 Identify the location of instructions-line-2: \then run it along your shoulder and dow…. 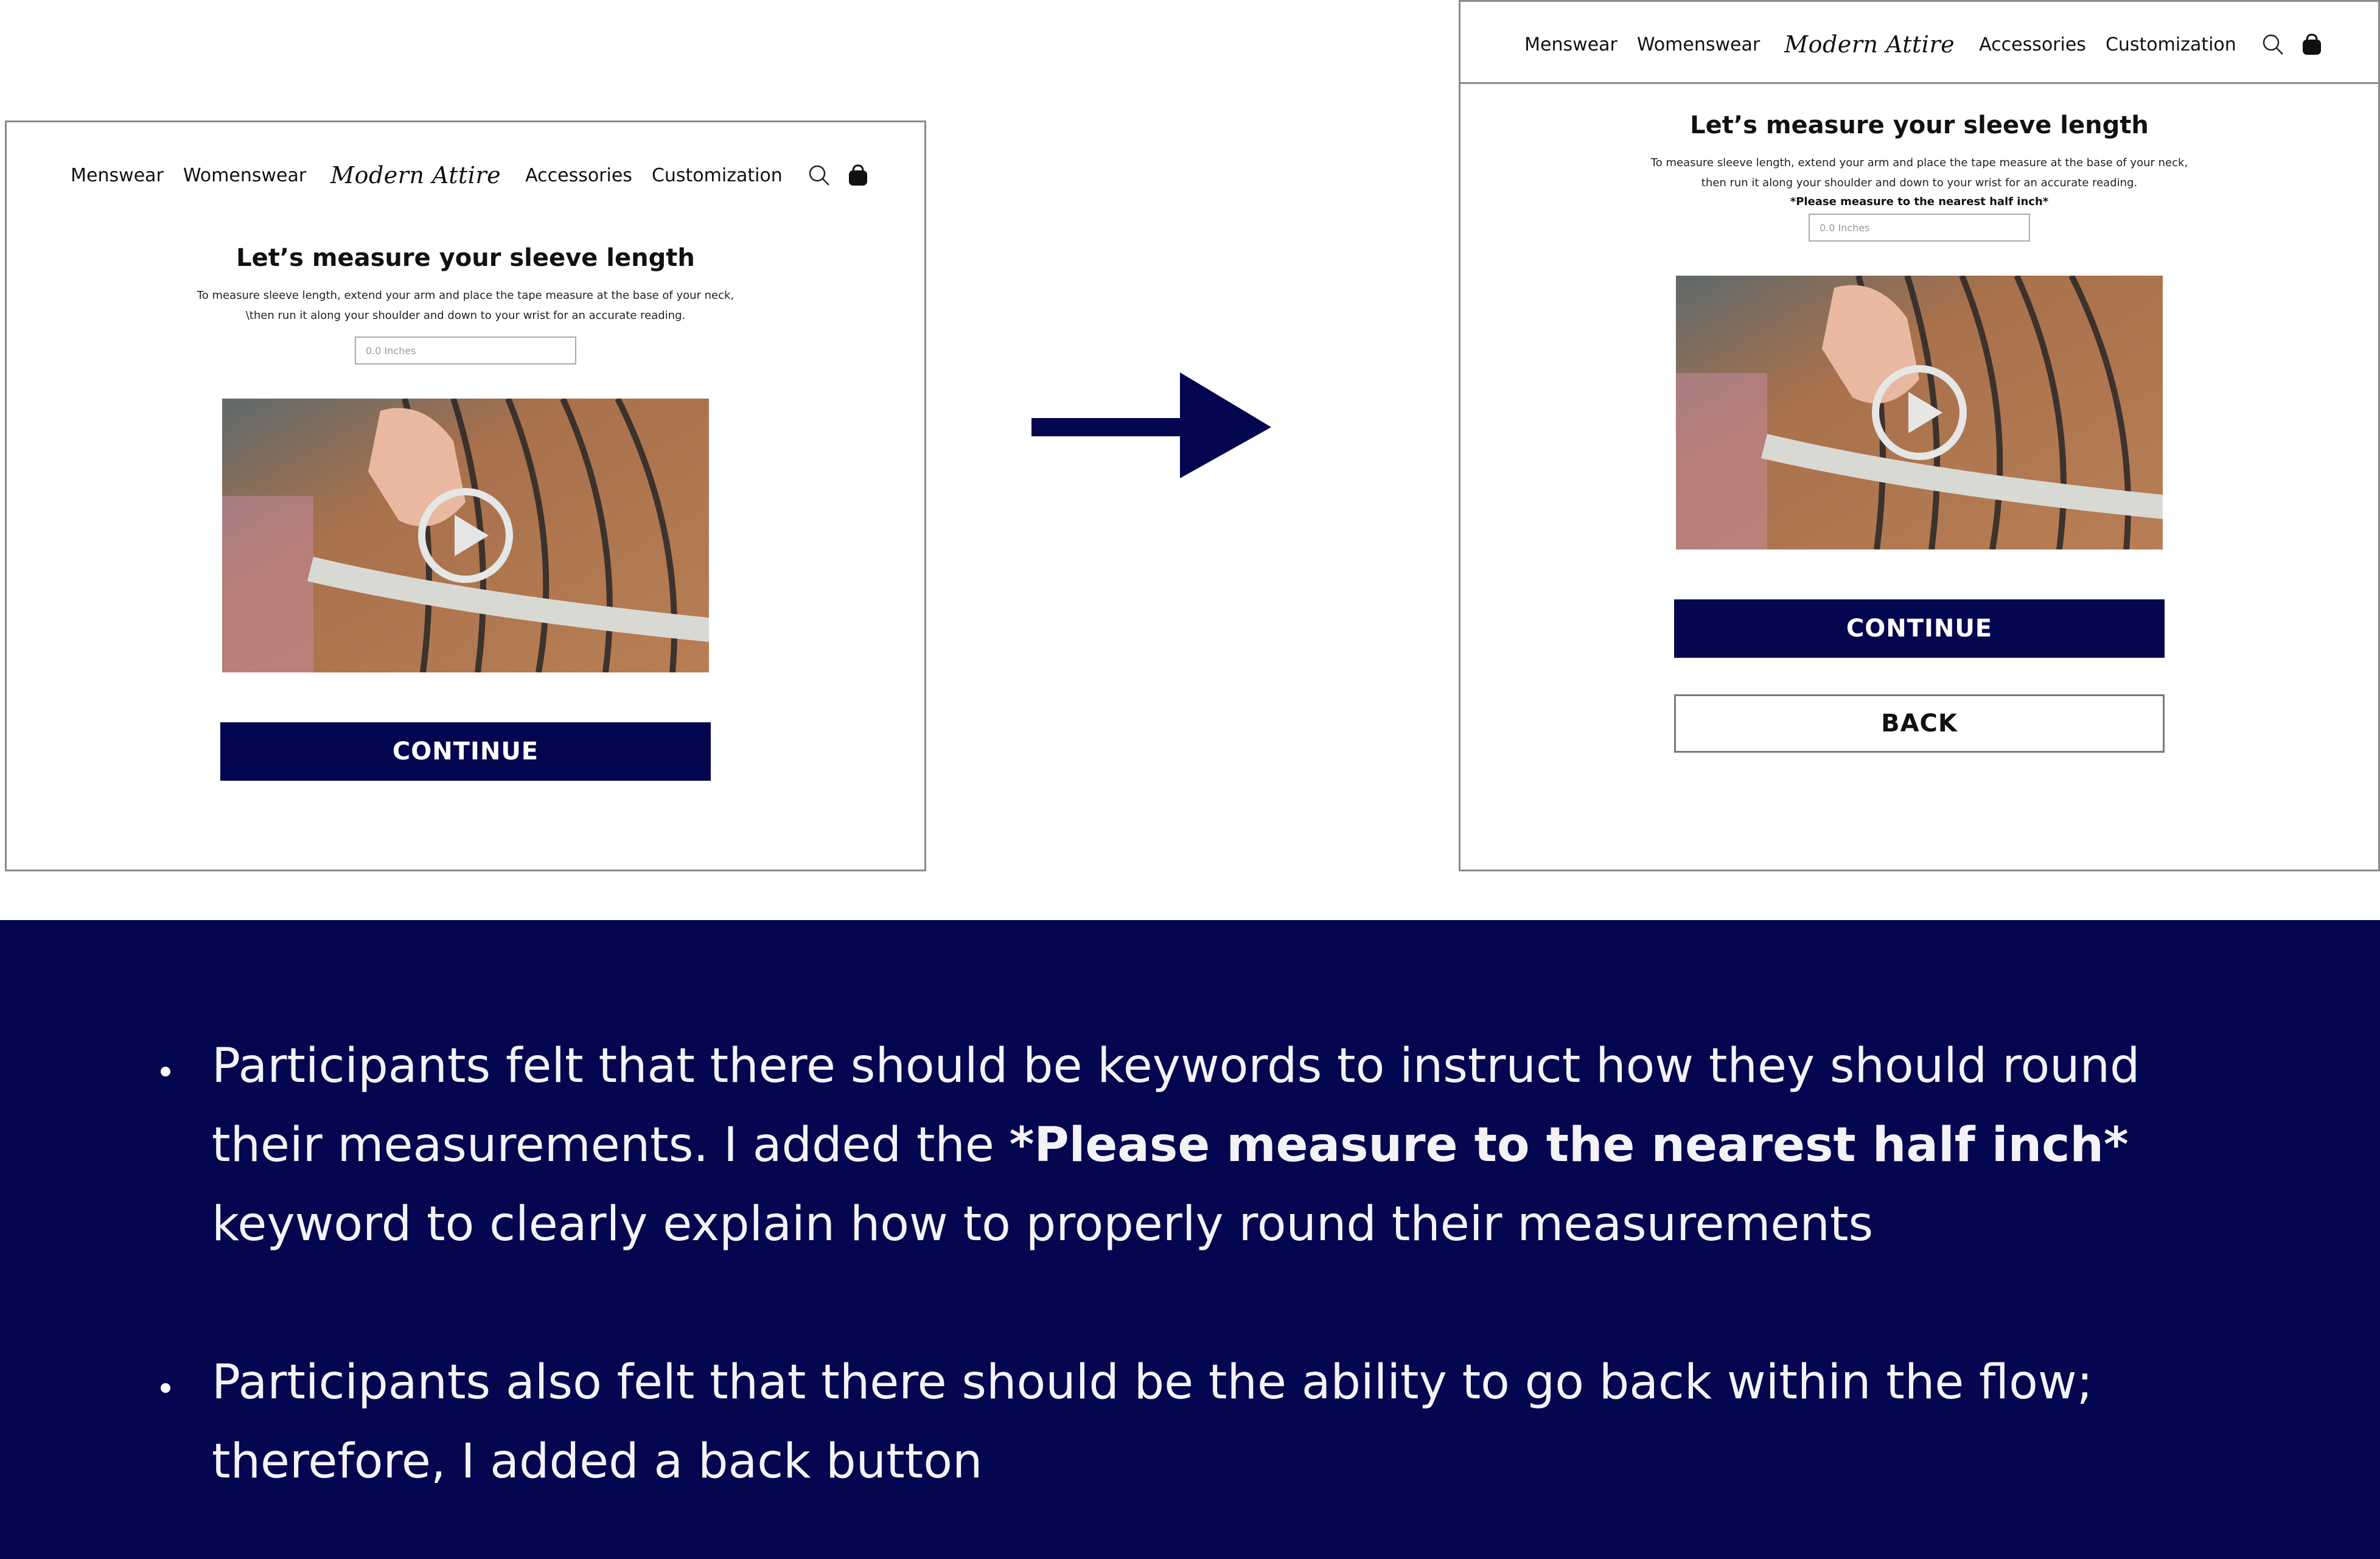
(465, 316).